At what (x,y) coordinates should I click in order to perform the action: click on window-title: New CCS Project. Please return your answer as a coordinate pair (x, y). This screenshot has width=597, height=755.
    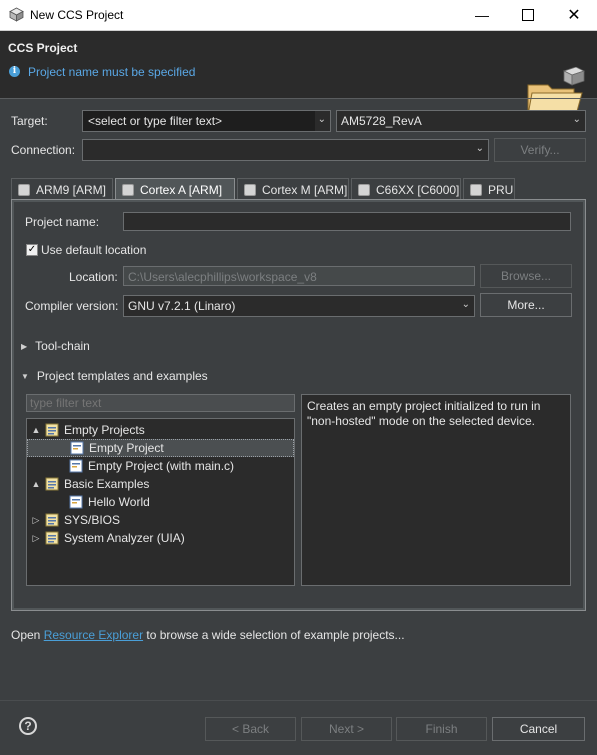
    Looking at the image, I should click on (77, 15).